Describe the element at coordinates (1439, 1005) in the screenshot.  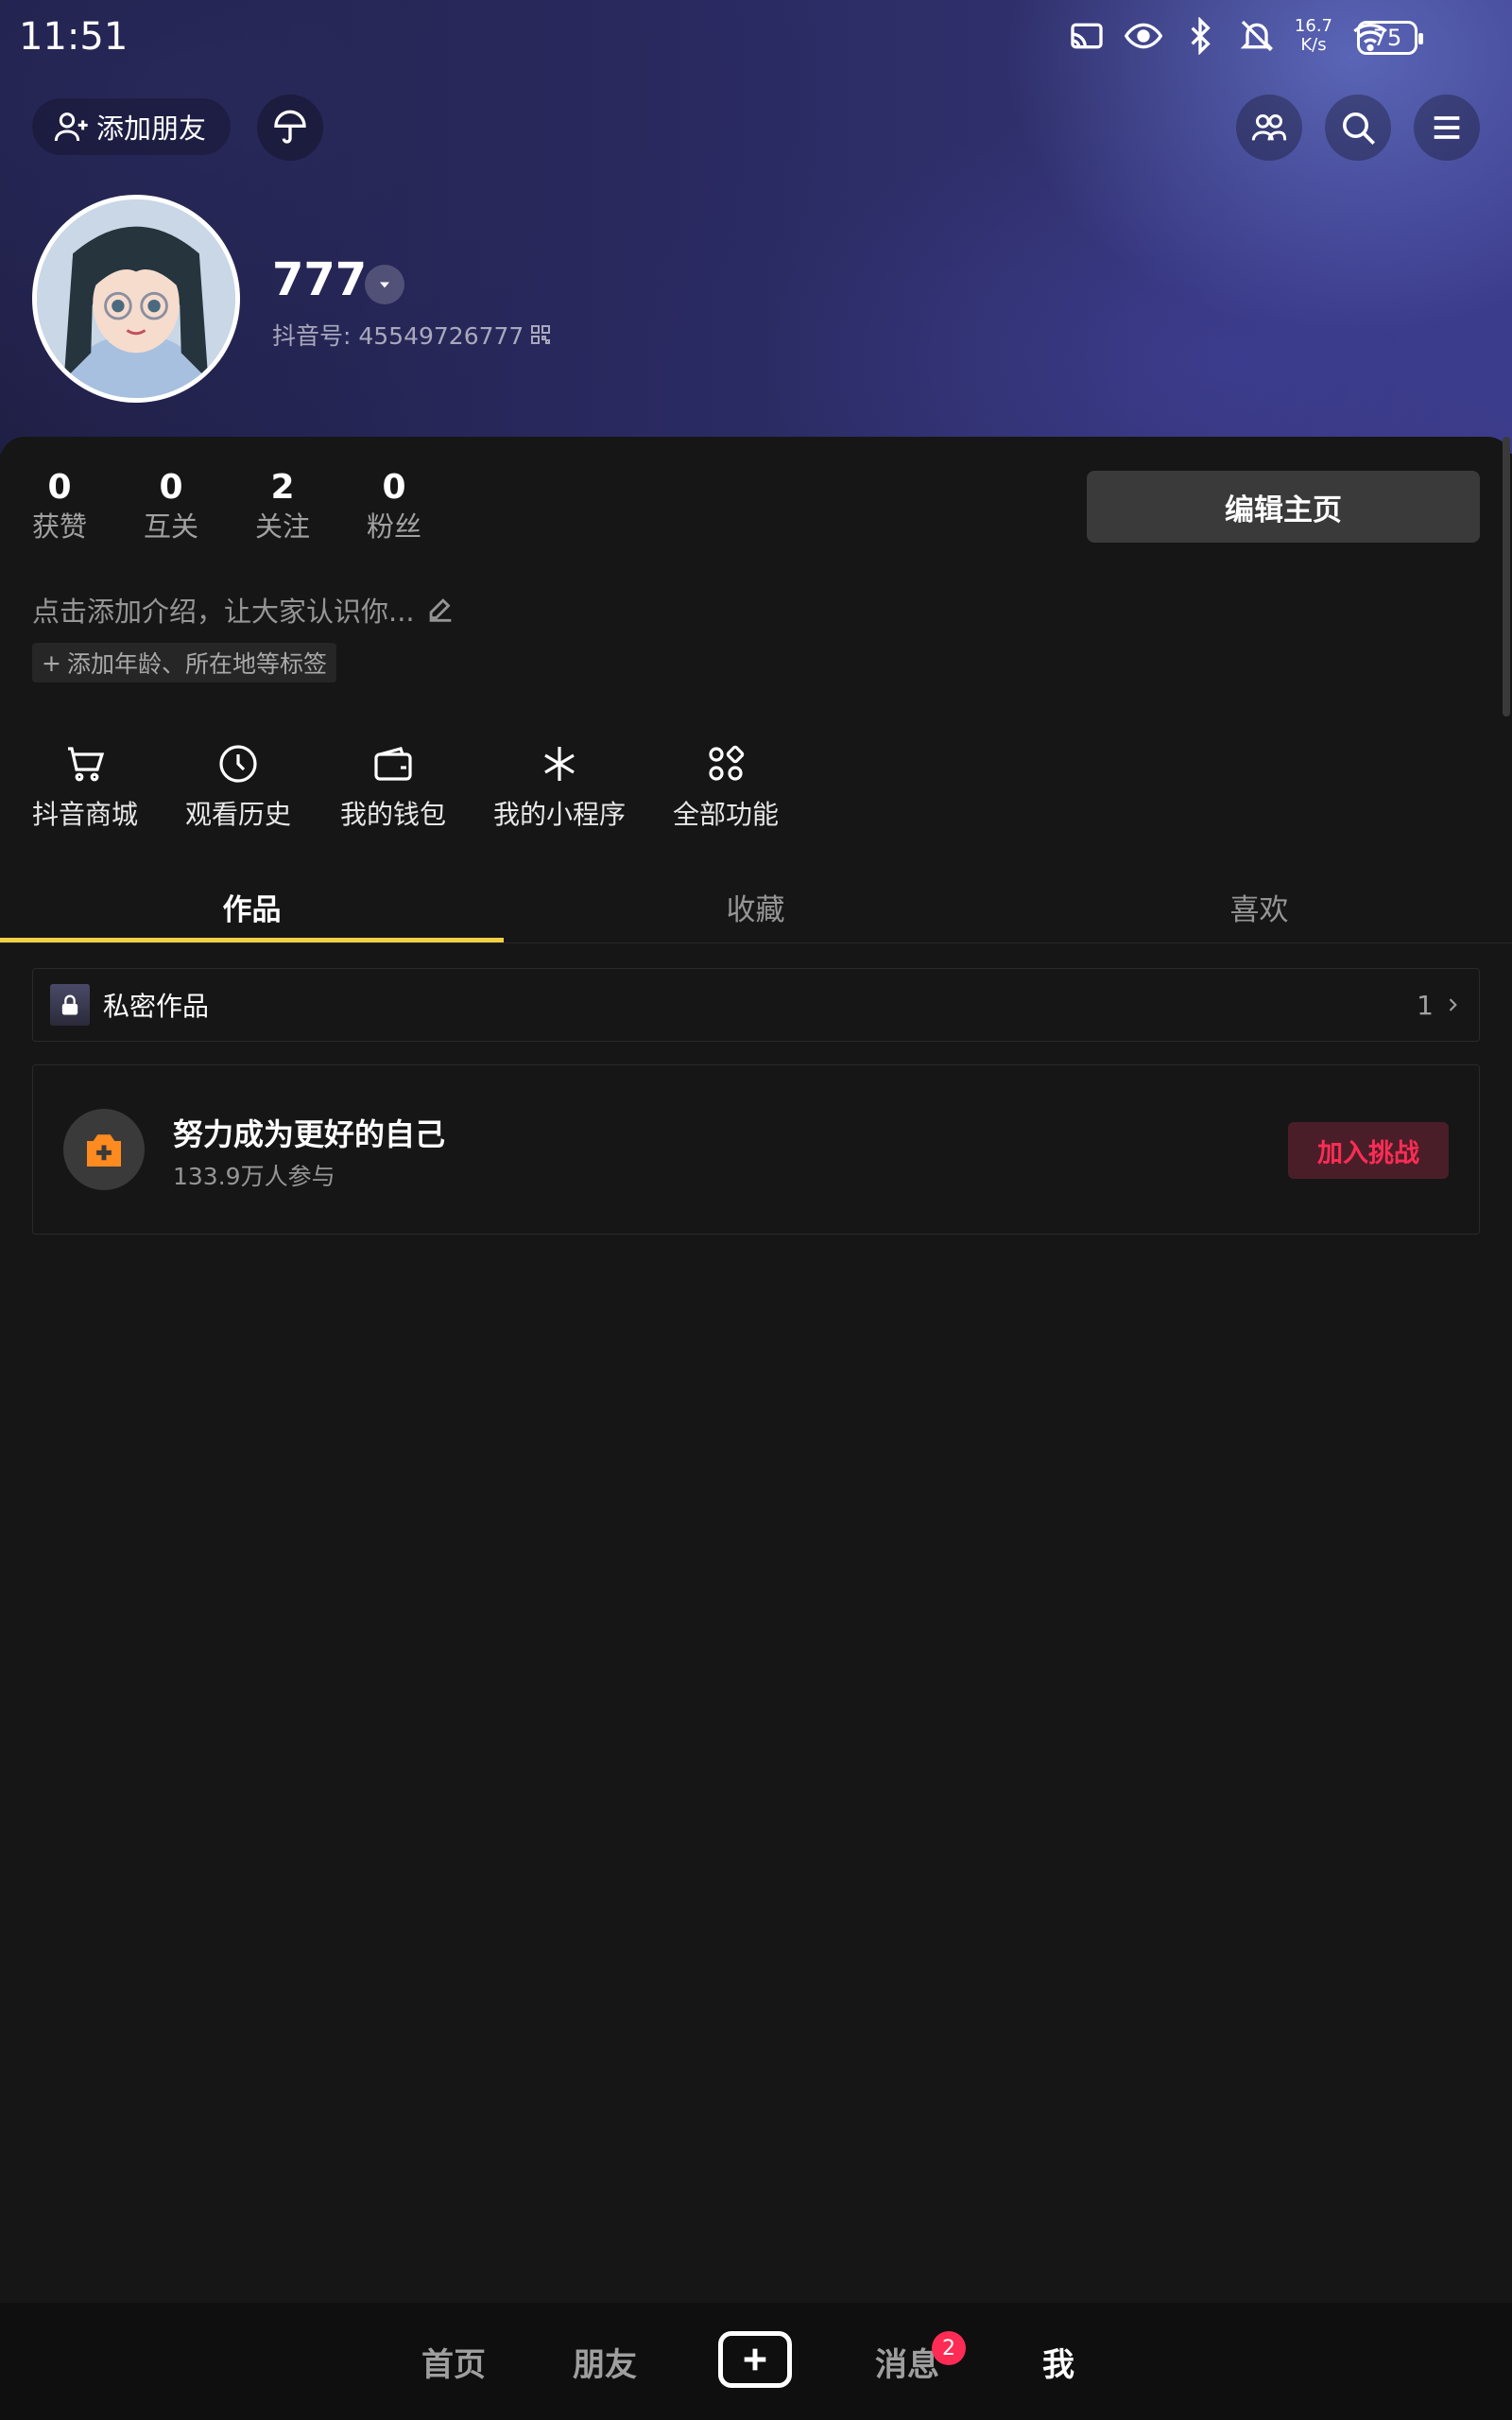
I see `private-works-count: 1` at that location.